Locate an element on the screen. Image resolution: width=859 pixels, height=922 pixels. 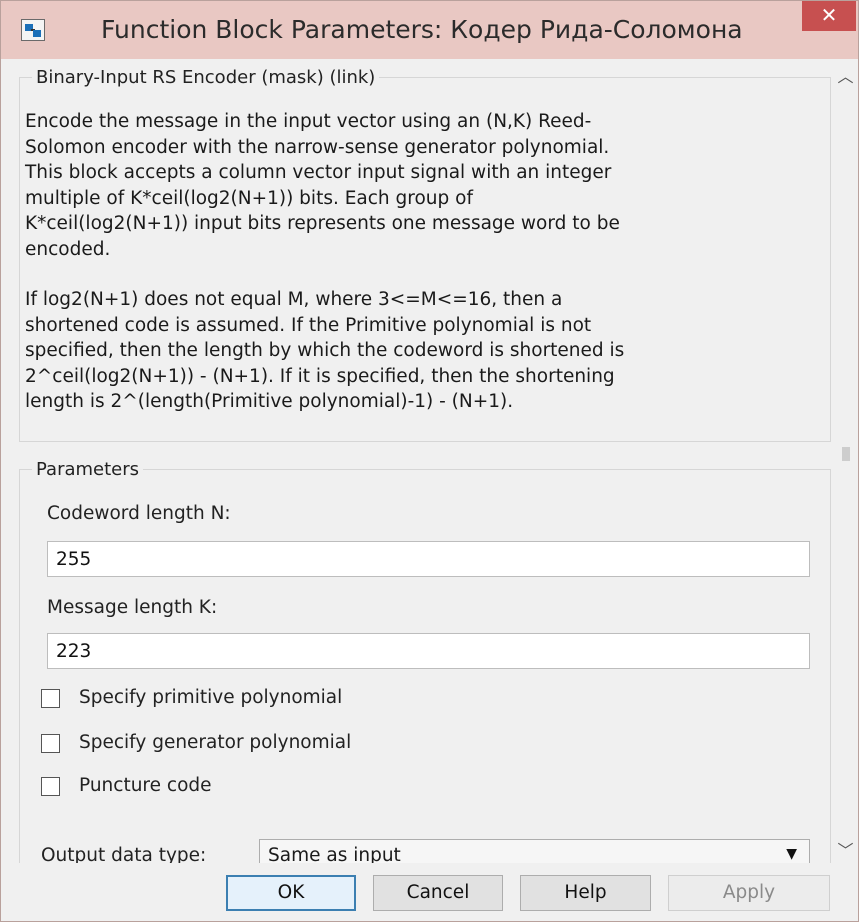
vertical-scrollbar: ︿ ﹀ is located at coordinates (845, 461).